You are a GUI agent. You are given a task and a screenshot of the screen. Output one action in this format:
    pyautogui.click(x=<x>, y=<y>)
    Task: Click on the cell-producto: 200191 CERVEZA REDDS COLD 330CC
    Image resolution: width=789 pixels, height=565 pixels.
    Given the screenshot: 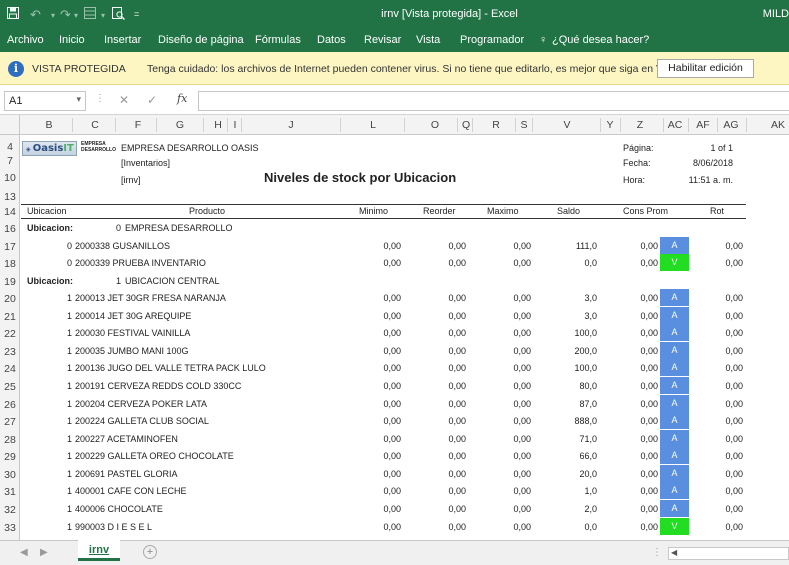 What is the action you would take?
    pyautogui.click(x=158, y=386)
    